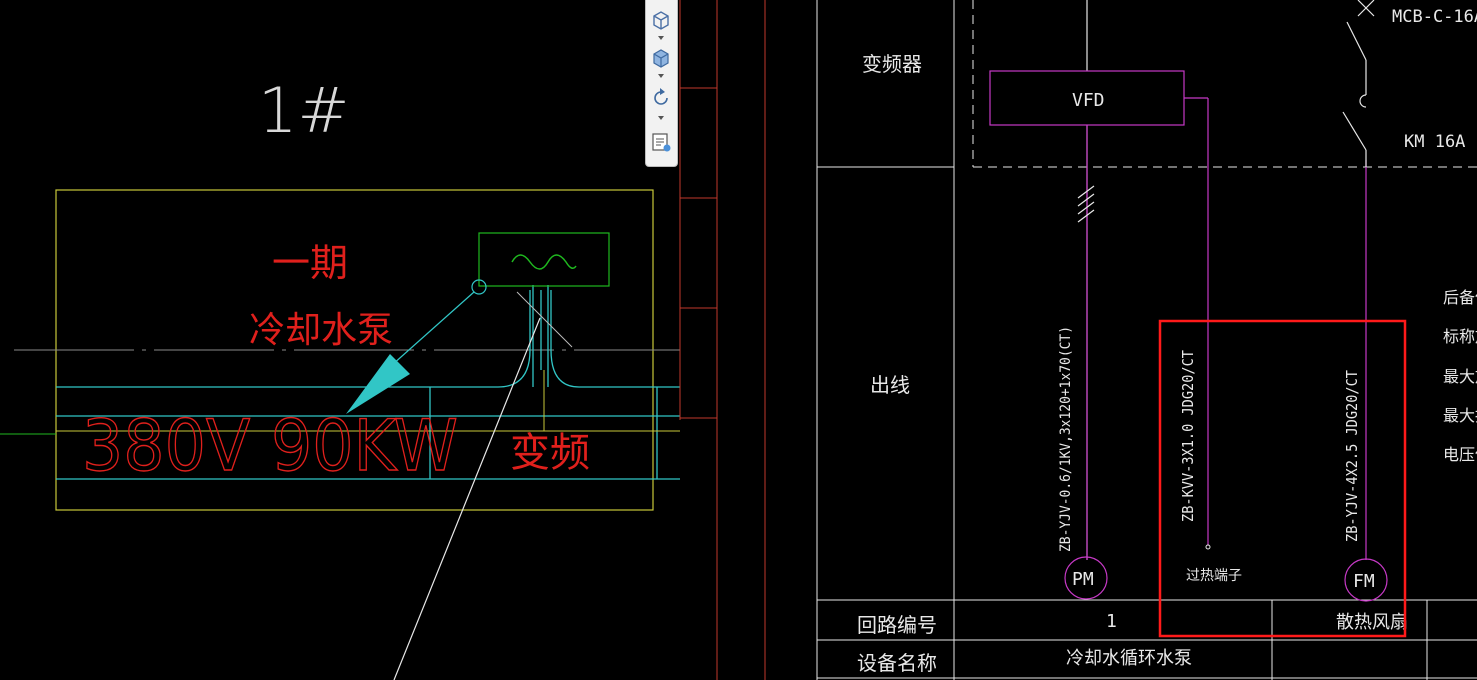 This screenshot has height=680, width=1477. Describe the element at coordinates (897, 625) in the screenshot. I see `row-header-circuit-no: 回路编号` at that location.